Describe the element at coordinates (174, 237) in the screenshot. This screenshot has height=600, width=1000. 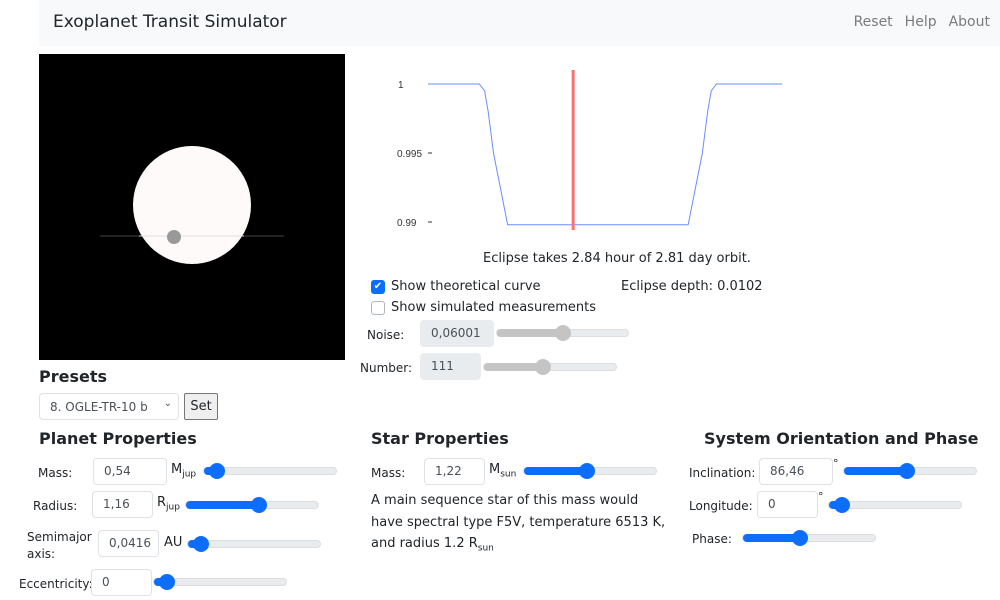
I see `planet-disc` at that location.